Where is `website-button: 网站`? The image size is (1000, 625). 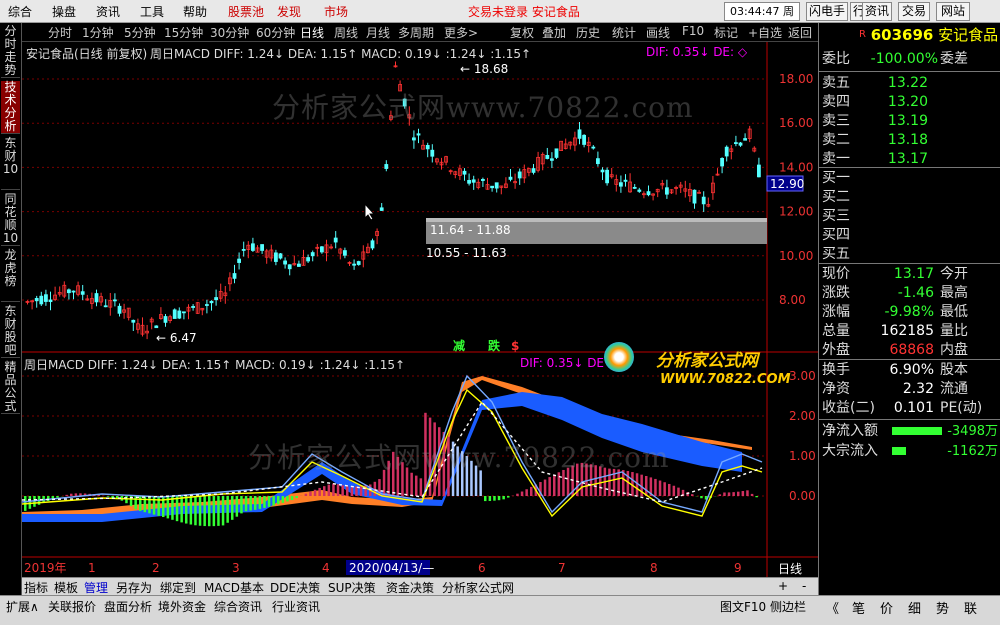 website-button: 网站 is located at coordinates (953, 11).